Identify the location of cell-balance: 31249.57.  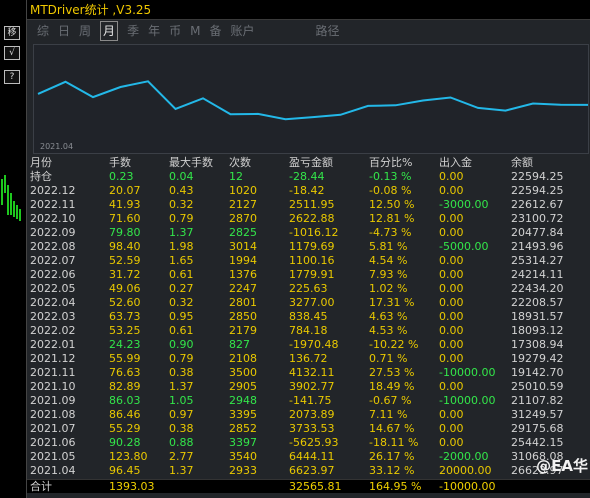
(537, 414).